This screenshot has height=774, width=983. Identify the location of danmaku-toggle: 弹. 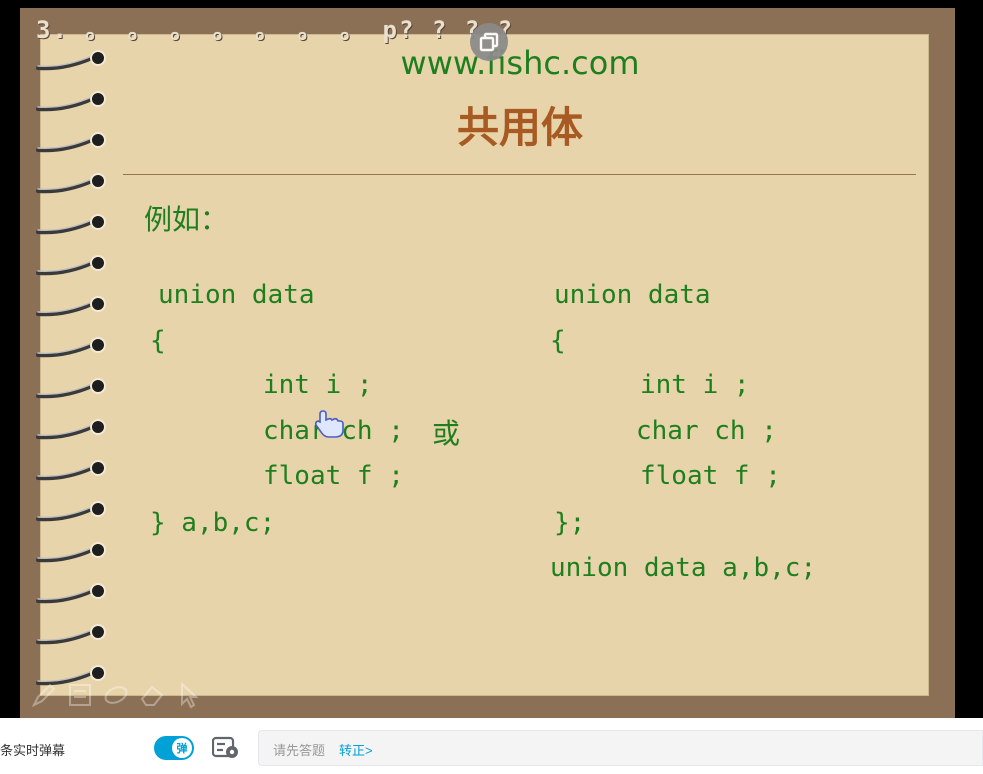
(174, 748).